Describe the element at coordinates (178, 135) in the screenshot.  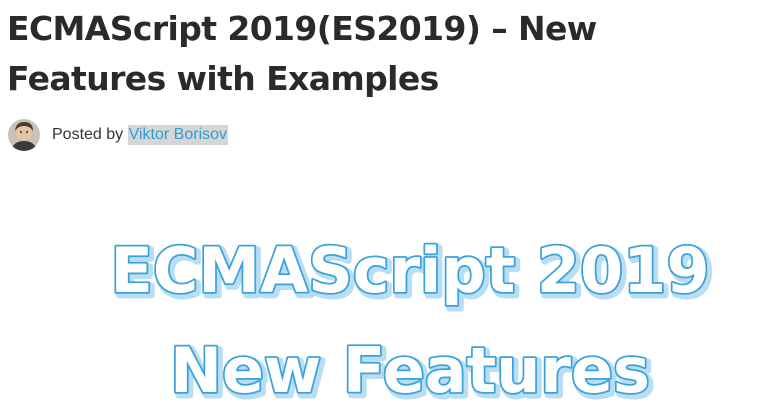
I see `author-link: Viktor Borisov` at that location.